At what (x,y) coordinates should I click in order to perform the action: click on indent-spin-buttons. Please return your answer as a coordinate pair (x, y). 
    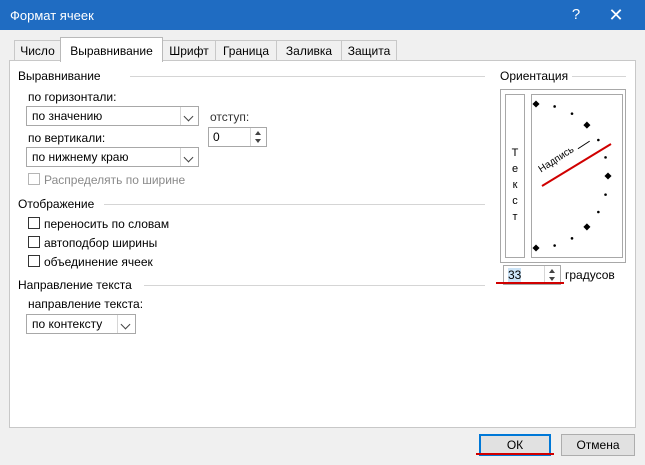
    Looking at the image, I should click on (258, 137).